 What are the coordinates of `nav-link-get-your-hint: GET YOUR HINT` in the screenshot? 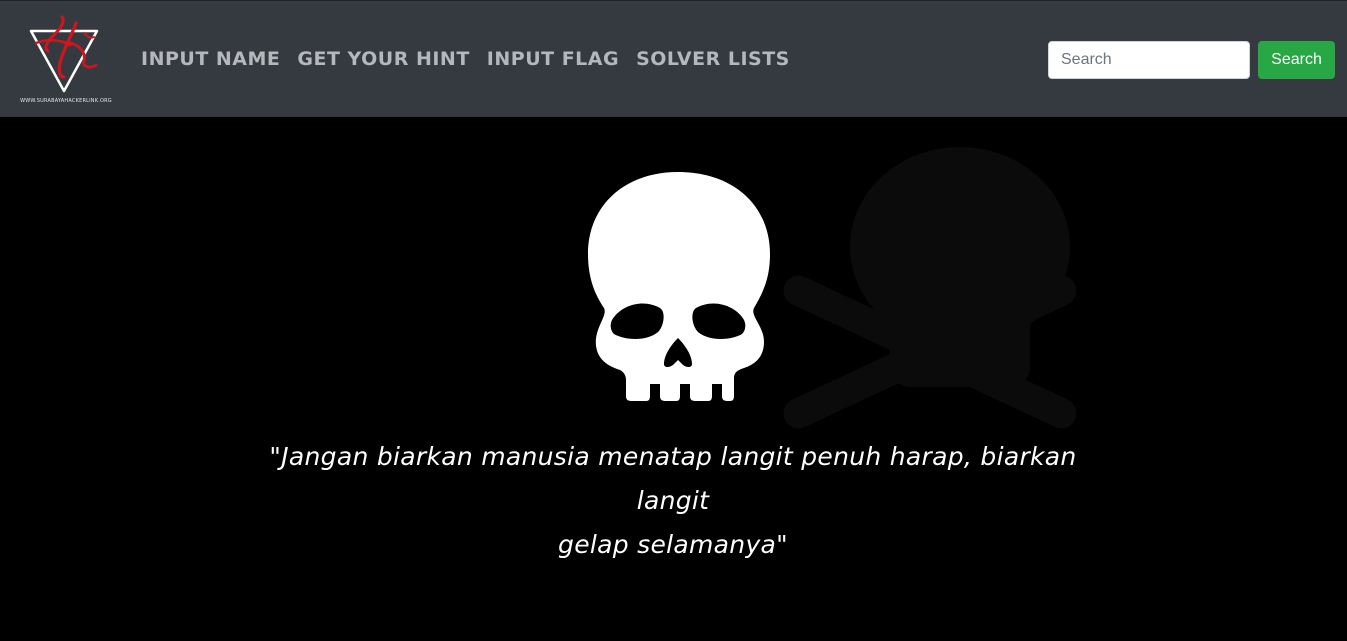 It's located at (383, 59).